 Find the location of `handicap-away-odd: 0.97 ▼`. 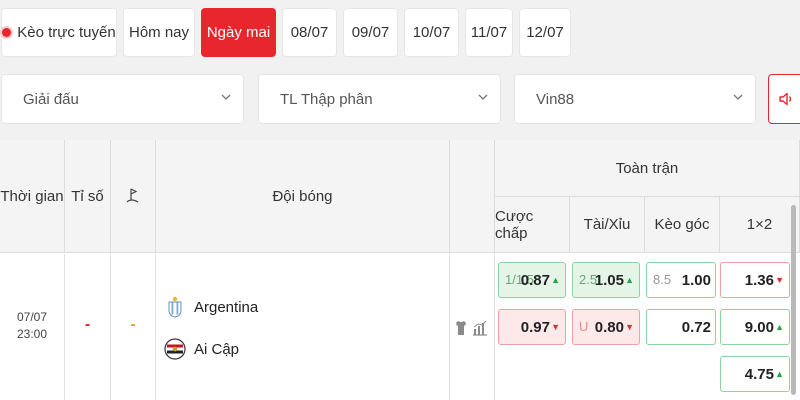

handicap-away-odd: 0.97 ▼ is located at coordinates (532, 327).